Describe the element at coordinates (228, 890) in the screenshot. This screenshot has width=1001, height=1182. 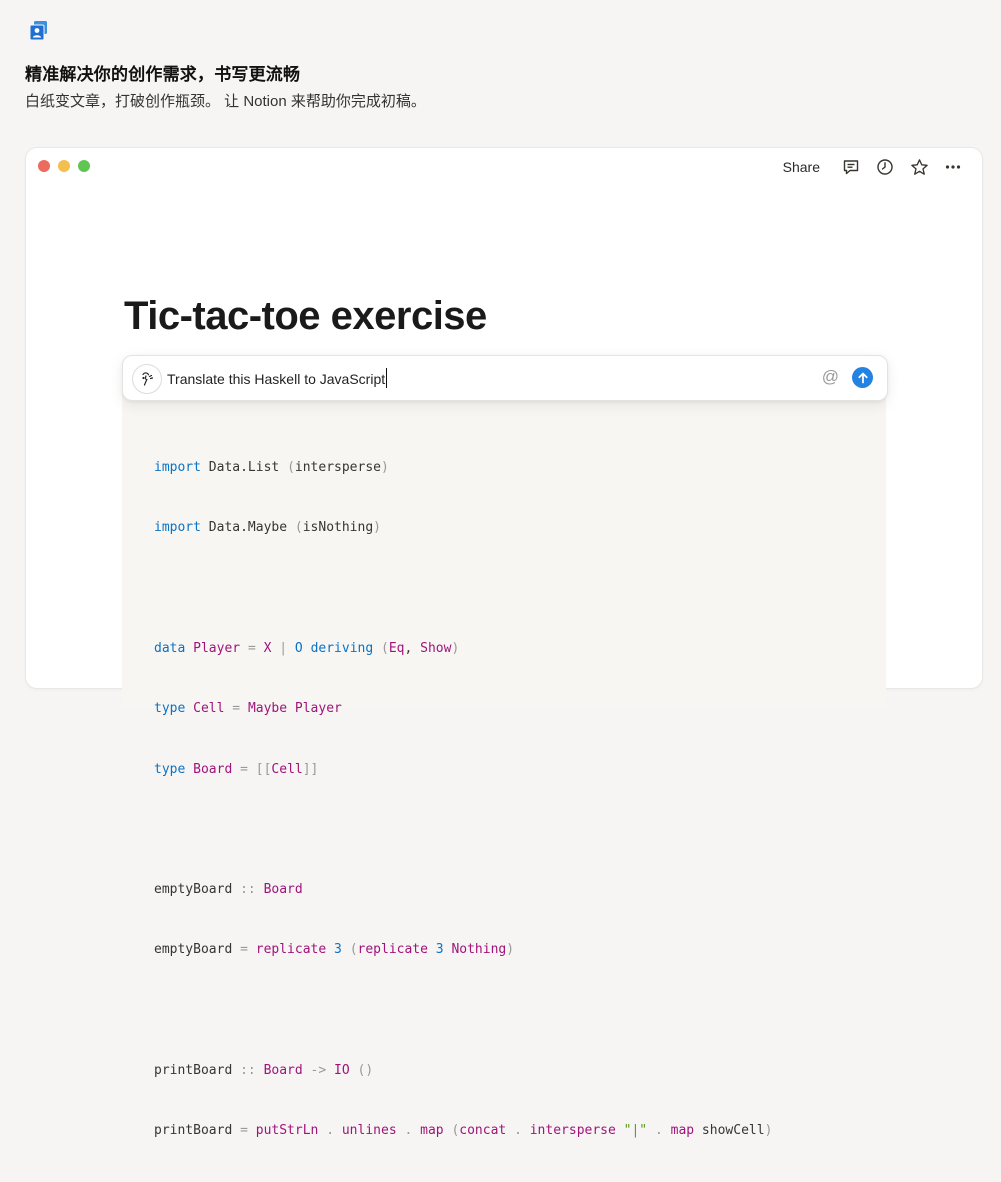
I see `code-line: emptyBoard :: Board` at that location.